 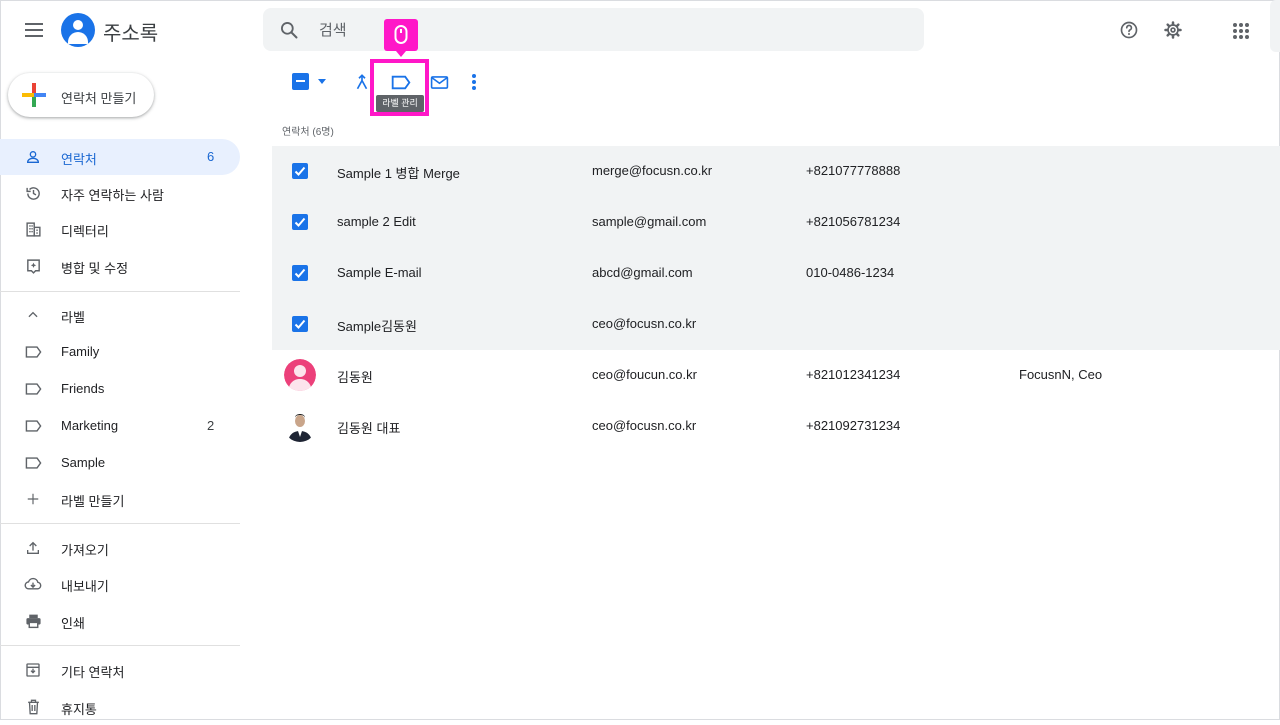 What do you see at coordinates (120, 621) in the screenshot?
I see `sidebar-item-print: 인쇄` at bounding box center [120, 621].